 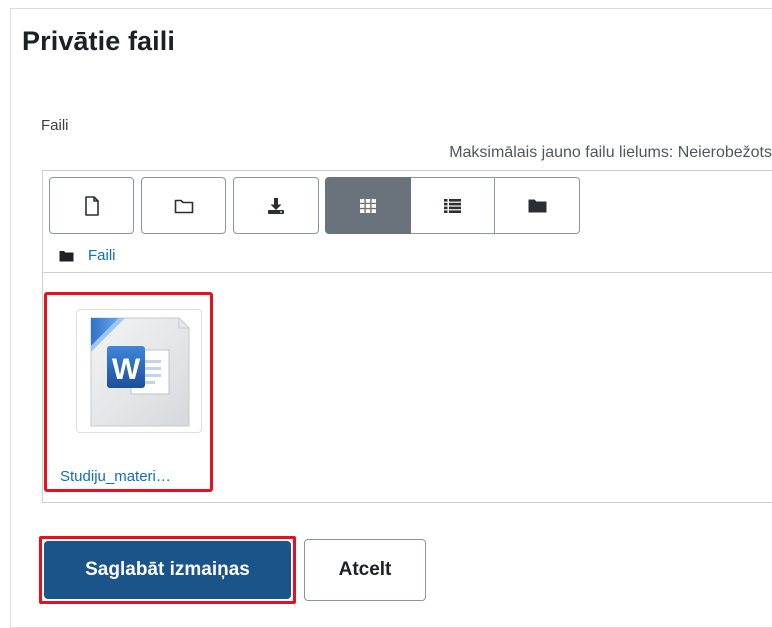 I want to click on save-changes-label: Saglabāt izmaiņas, so click(x=167, y=570).